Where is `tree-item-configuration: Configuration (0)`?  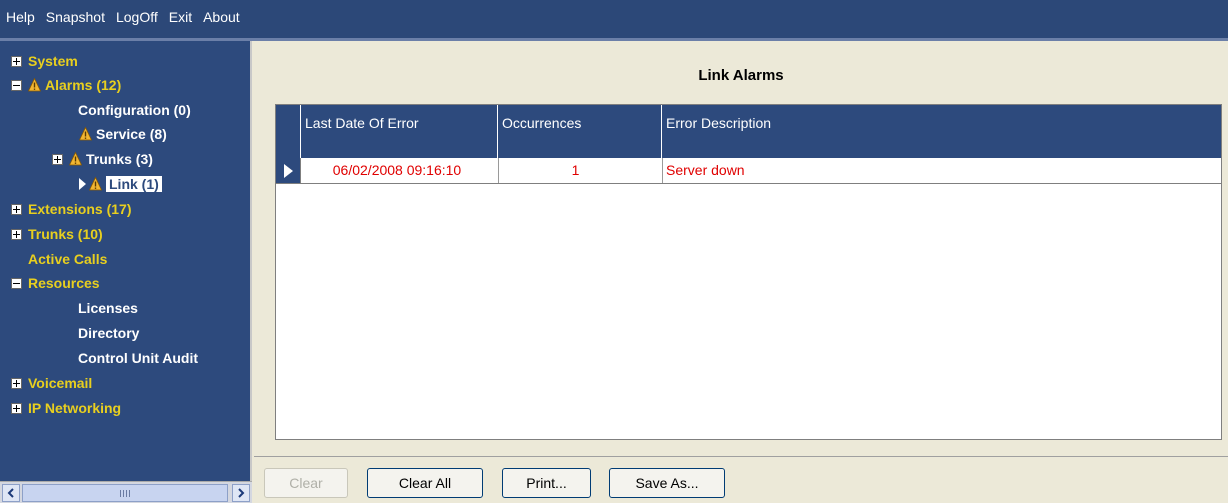
tree-item-configuration: Configuration (0) is located at coordinates (134, 110).